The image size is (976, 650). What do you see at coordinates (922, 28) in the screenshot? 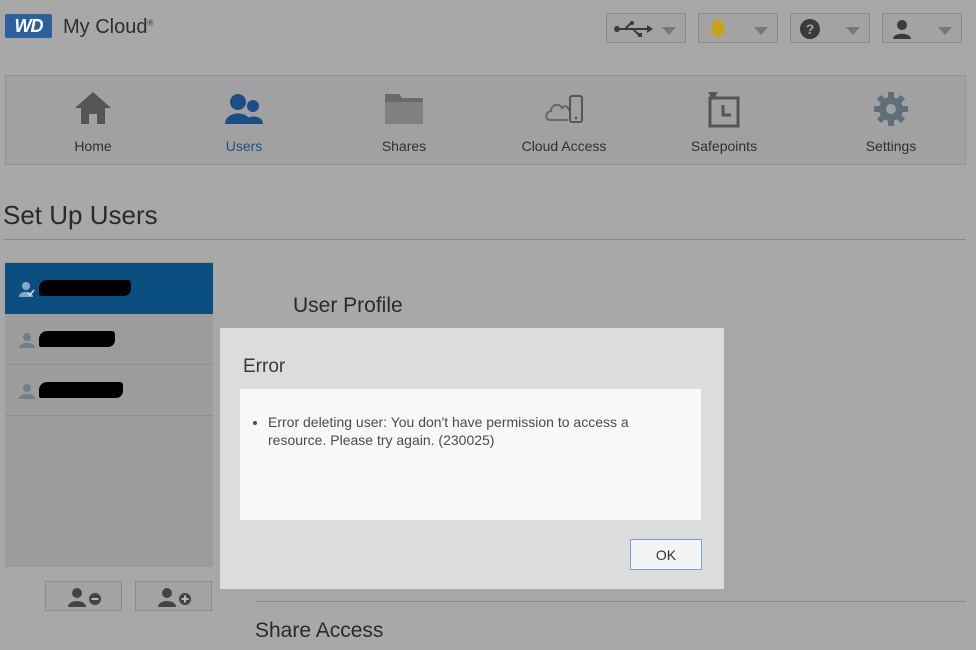
I see `user-menu-button` at bounding box center [922, 28].